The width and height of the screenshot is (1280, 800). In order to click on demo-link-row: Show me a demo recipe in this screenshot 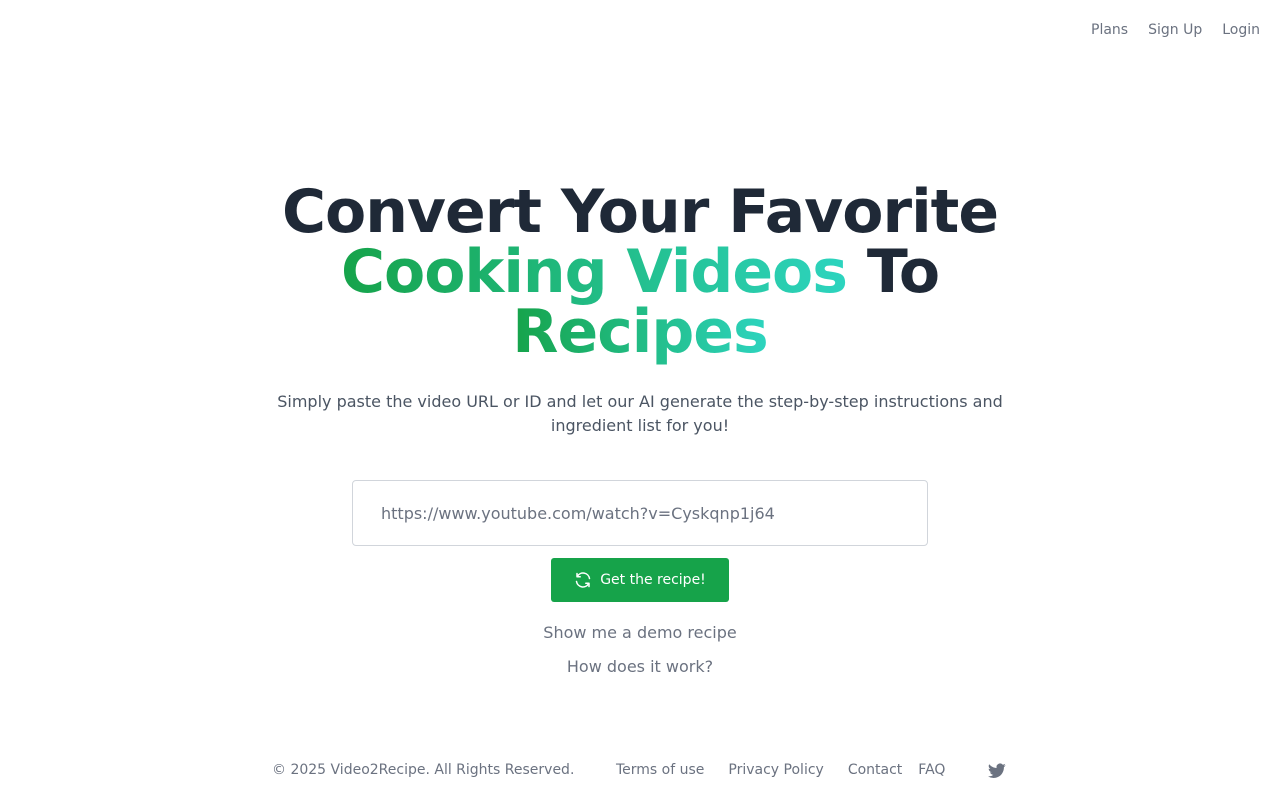, I will do `click(640, 632)`.